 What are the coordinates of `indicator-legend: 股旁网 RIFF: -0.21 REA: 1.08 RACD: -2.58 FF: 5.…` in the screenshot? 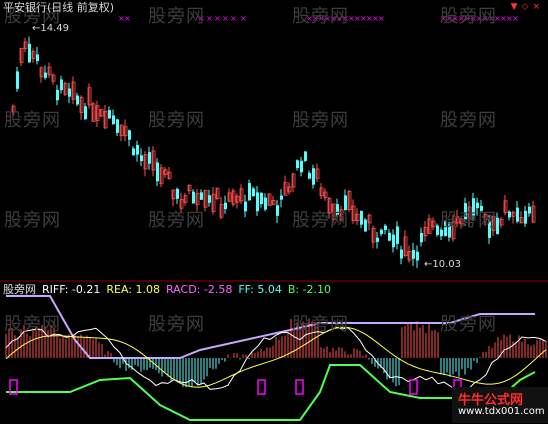 It's located at (170, 289).